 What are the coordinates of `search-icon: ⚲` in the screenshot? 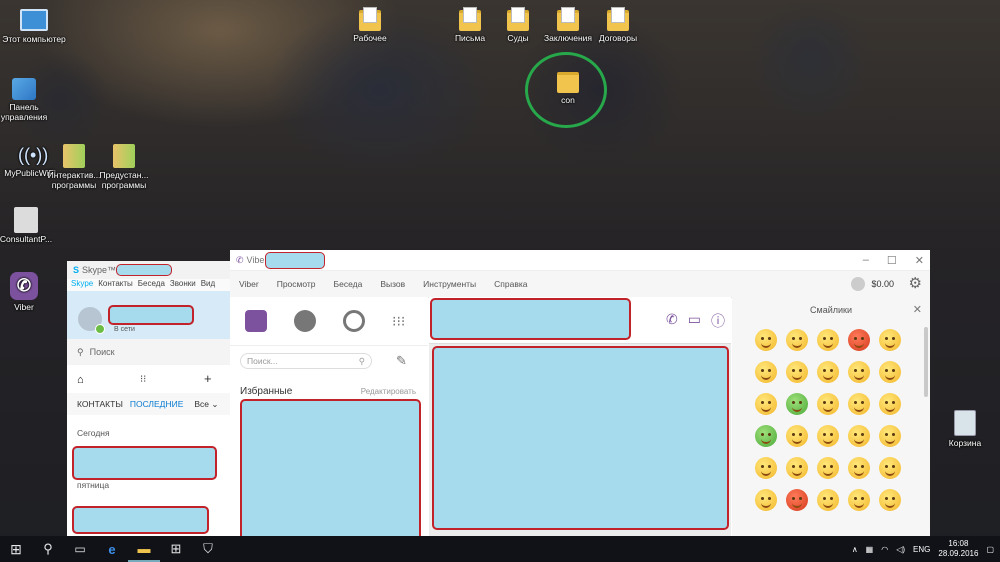 It's located at (48, 549).